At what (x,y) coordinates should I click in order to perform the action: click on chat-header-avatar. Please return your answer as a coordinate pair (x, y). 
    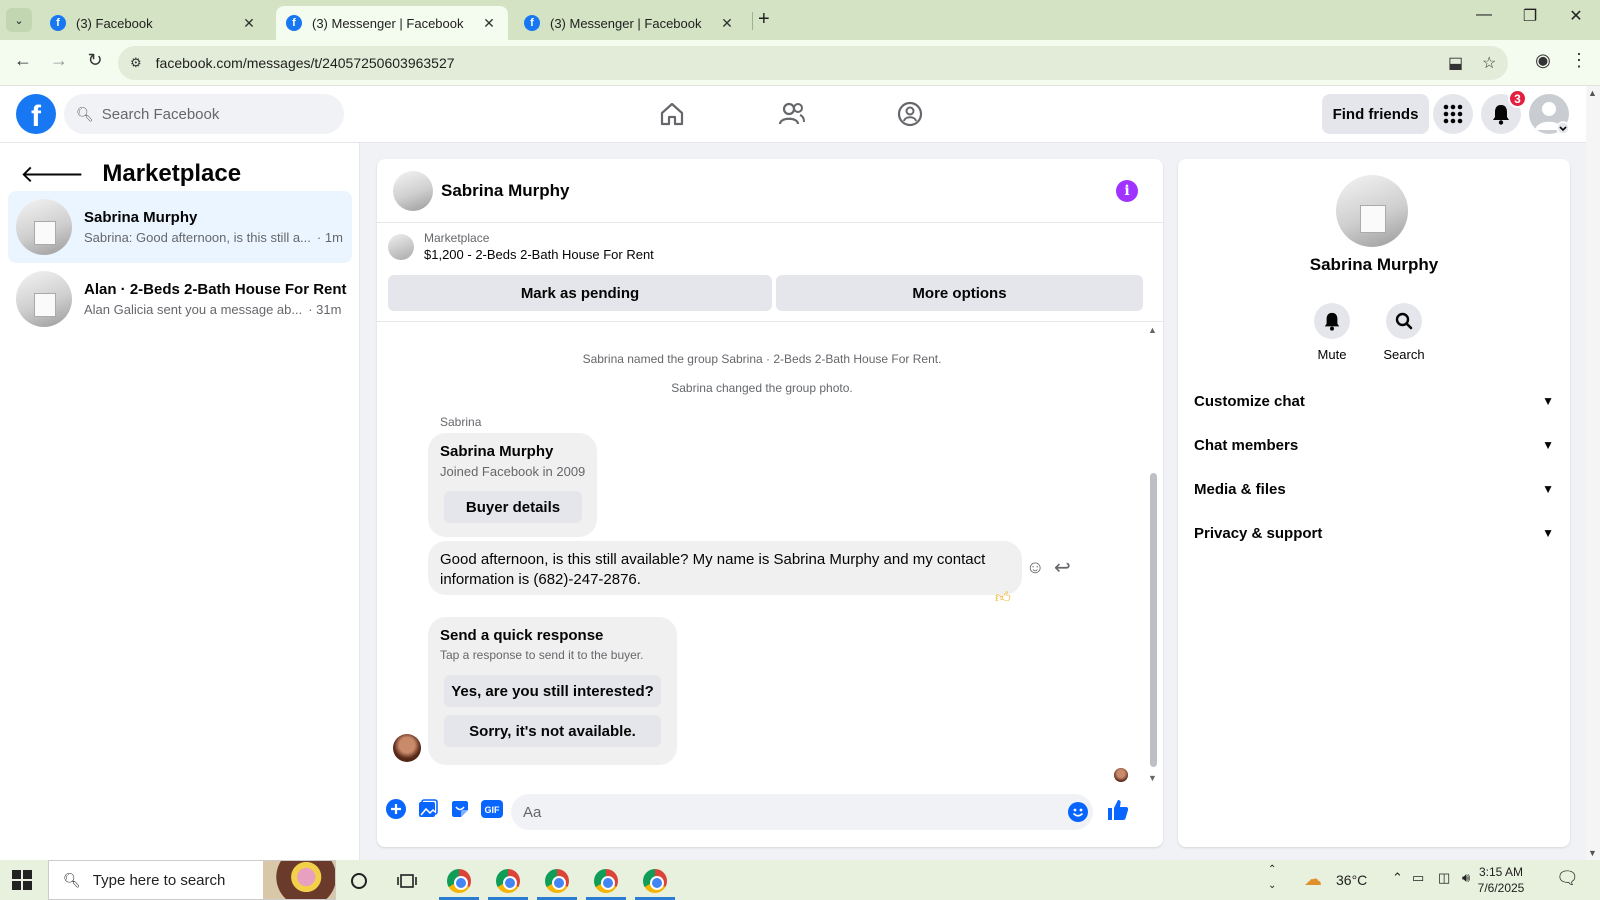
    Looking at the image, I should click on (413, 190).